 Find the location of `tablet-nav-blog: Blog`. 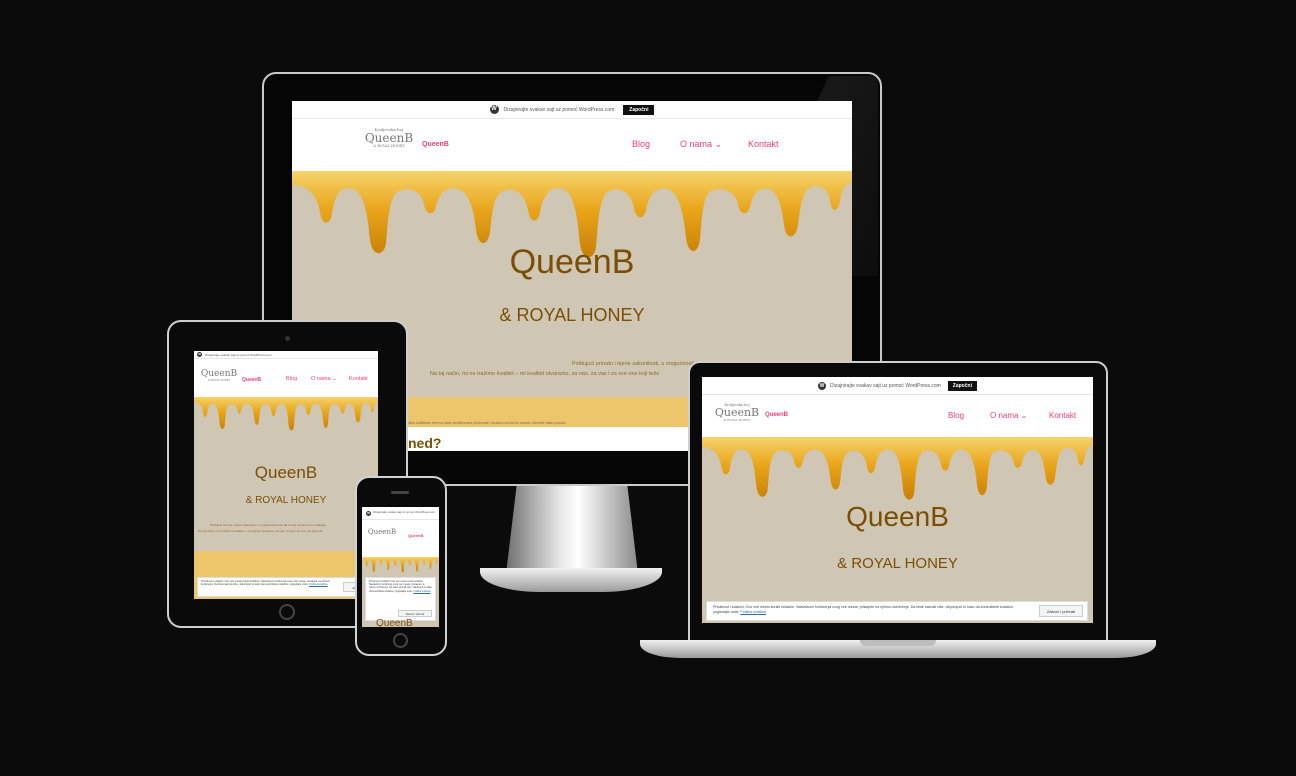

tablet-nav-blog: Blog is located at coordinates (291, 379).